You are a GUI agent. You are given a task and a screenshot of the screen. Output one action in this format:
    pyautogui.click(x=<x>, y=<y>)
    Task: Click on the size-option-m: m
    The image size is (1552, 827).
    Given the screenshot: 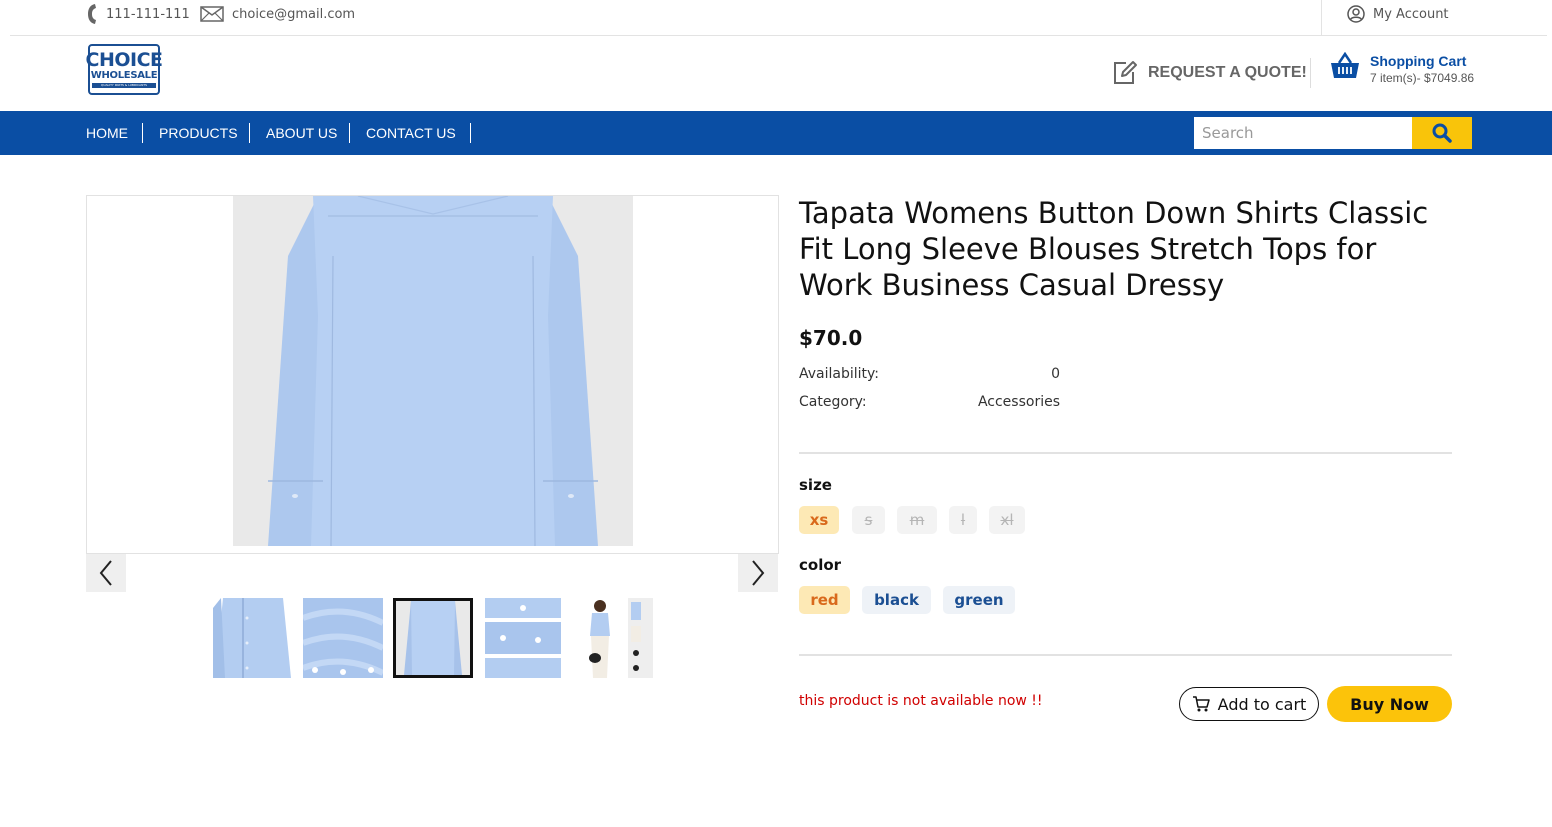 What is the action you would take?
    pyautogui.click(x=917, y=520)
    